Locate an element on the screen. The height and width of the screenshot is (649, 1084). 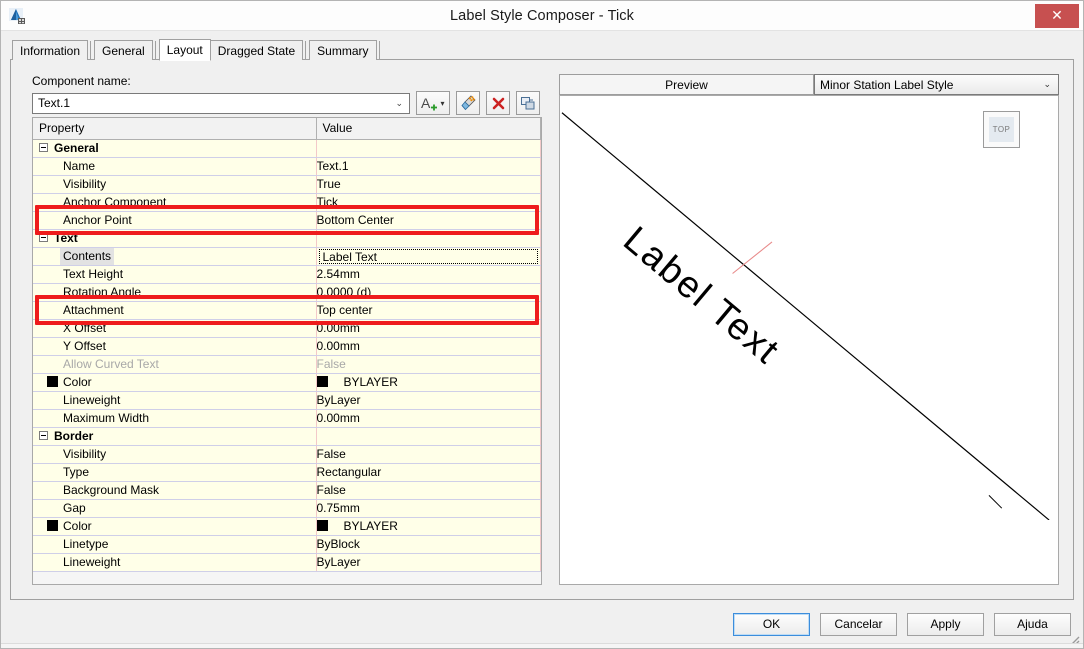
grid-row: Gap 0.75mm is located at coordinates (287, 508).